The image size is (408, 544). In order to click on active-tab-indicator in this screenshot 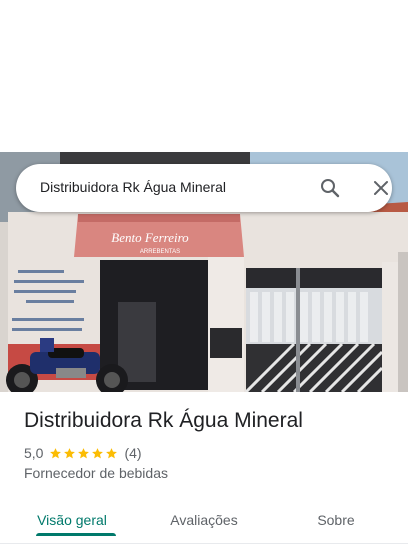, I will do `click(76, 534)`.